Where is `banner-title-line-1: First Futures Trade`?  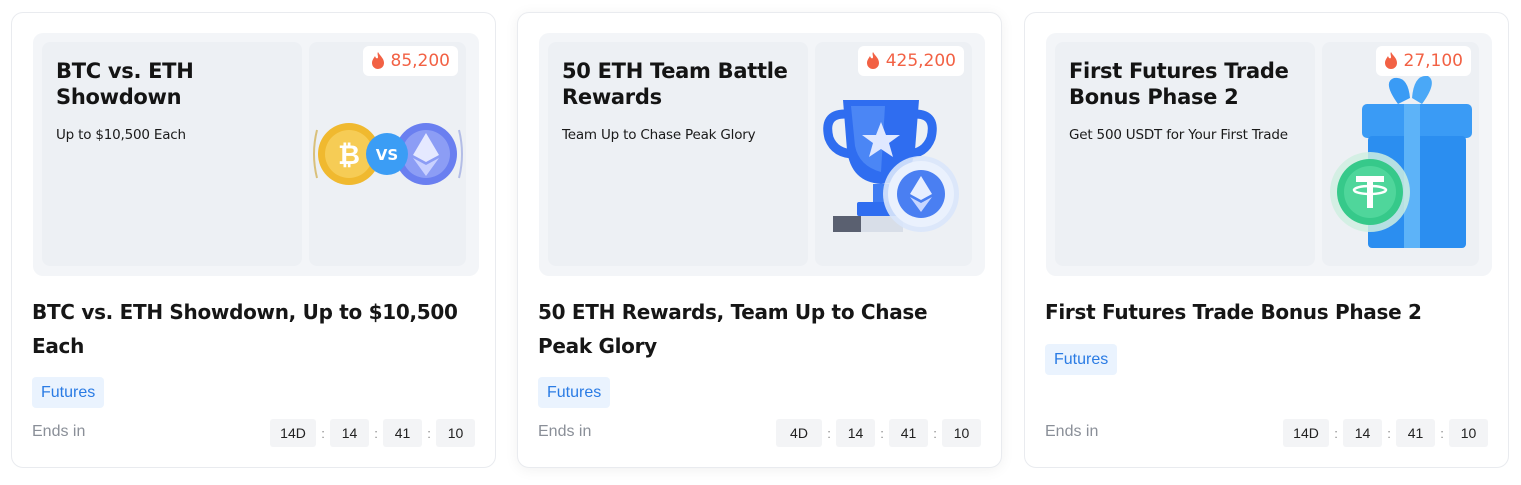
banner-title-line-1: First Futures Trade is located at coordinates (1179, 71).